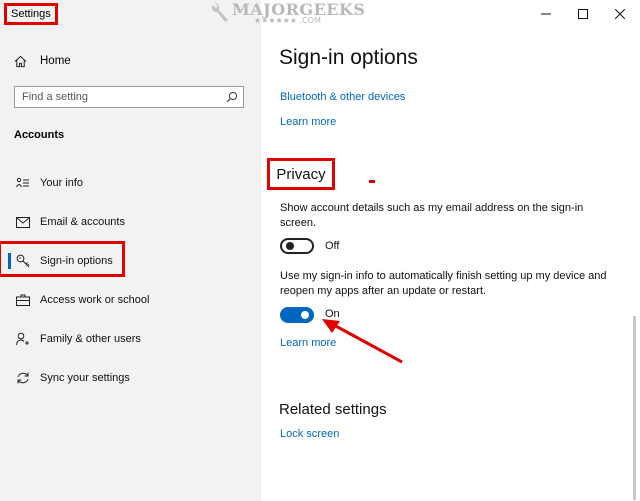 This screenshot has width=640, height=501. What do you see at coordinates (232, 97) in the screenshot?
I see `search-icon` at bounding box center [232, 97].